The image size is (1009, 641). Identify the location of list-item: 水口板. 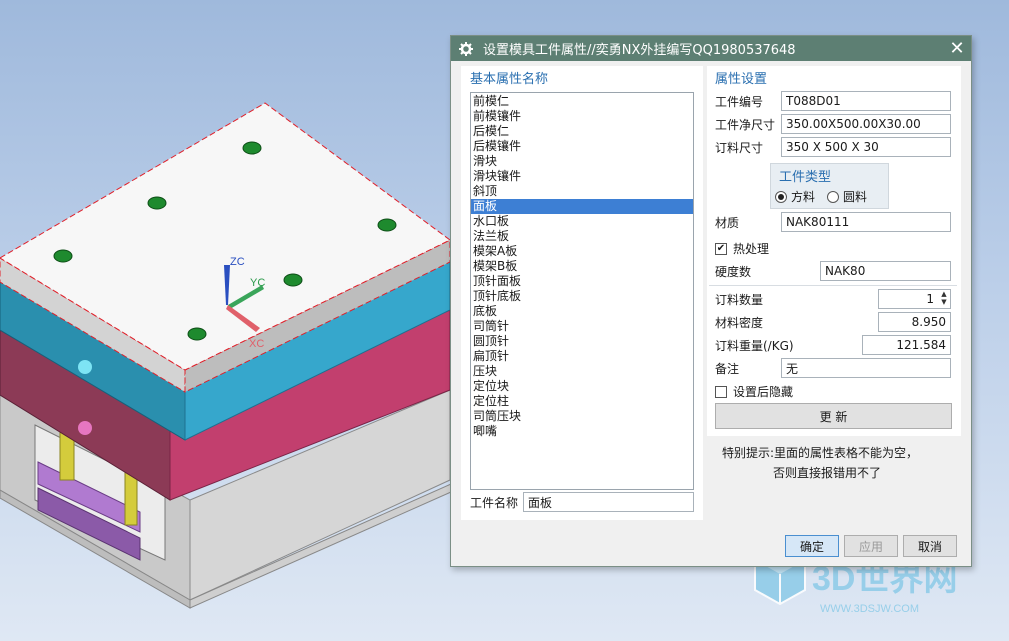
(582, 221).